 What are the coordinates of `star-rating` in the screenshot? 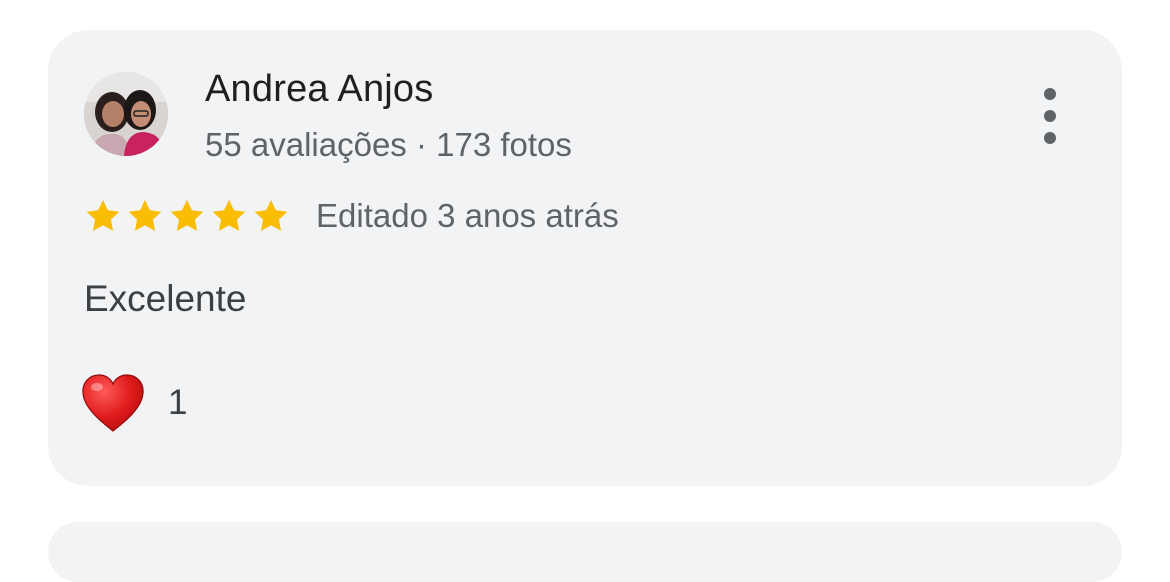 It's located at (187, 216).